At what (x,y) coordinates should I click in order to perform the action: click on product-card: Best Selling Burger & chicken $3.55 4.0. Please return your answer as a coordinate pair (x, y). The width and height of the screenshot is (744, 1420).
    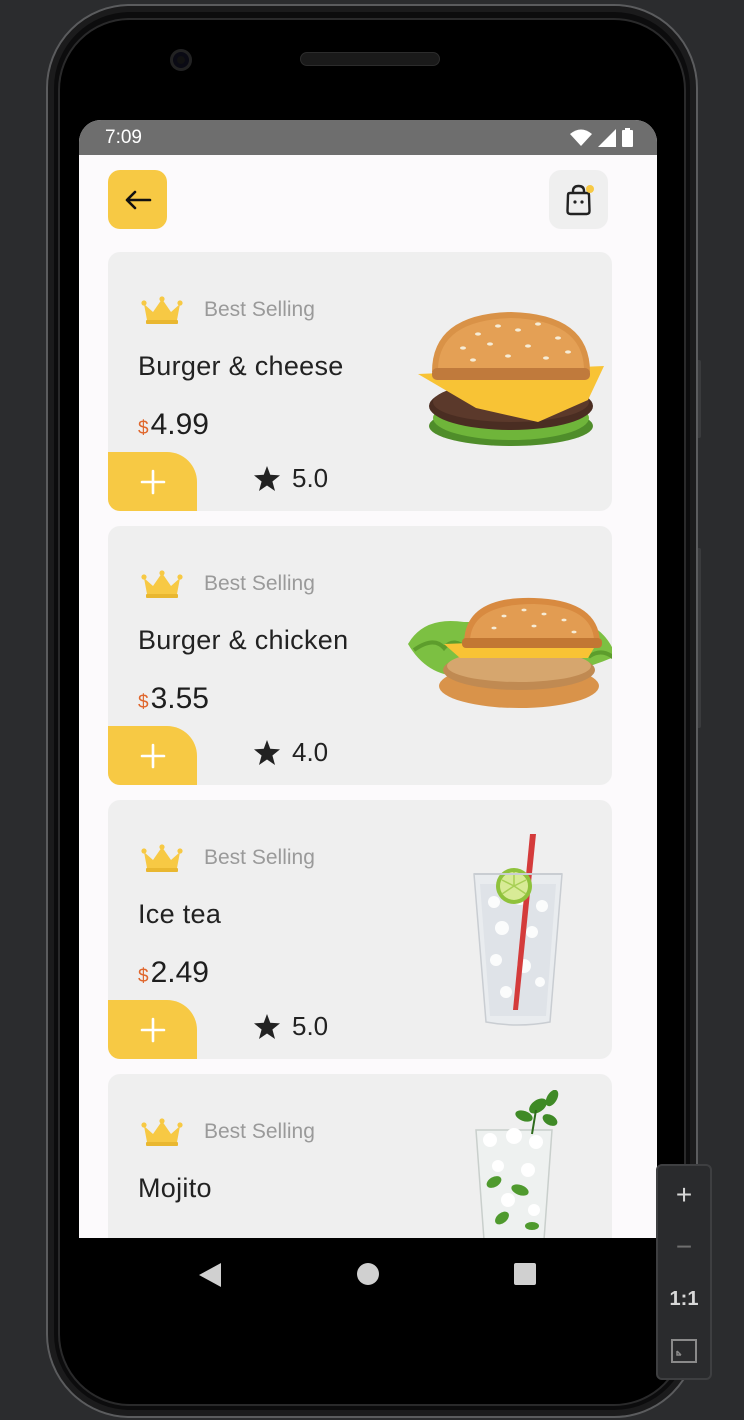
    Looking at the image, I should click on (360, 655).